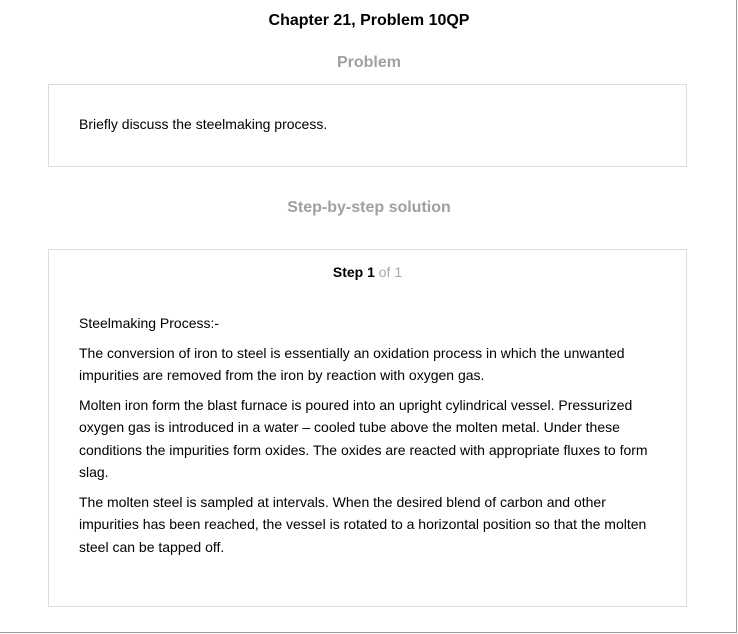 The width and height of the screenshot is (738, 634). What do you see at coordinates (149, 323) in the screenshot?
I see `step-paragraph-heading: Steelmaking Process:-` at bounding box center [149, 323].